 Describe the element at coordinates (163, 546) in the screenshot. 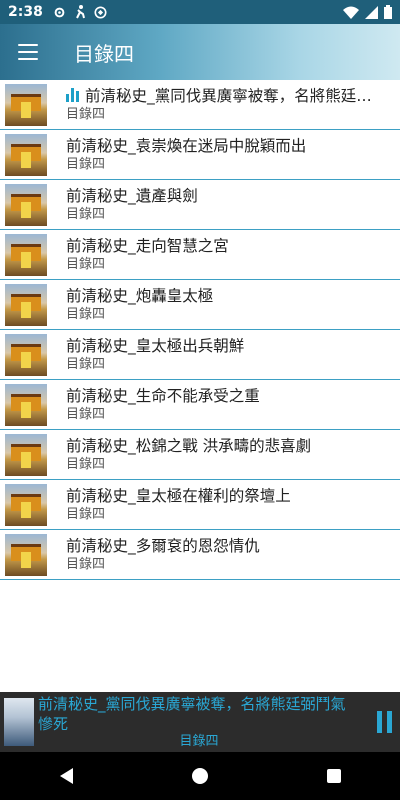

I see `episode-title: 前清秘史_多爾袞的恩怨情仇` at that location.